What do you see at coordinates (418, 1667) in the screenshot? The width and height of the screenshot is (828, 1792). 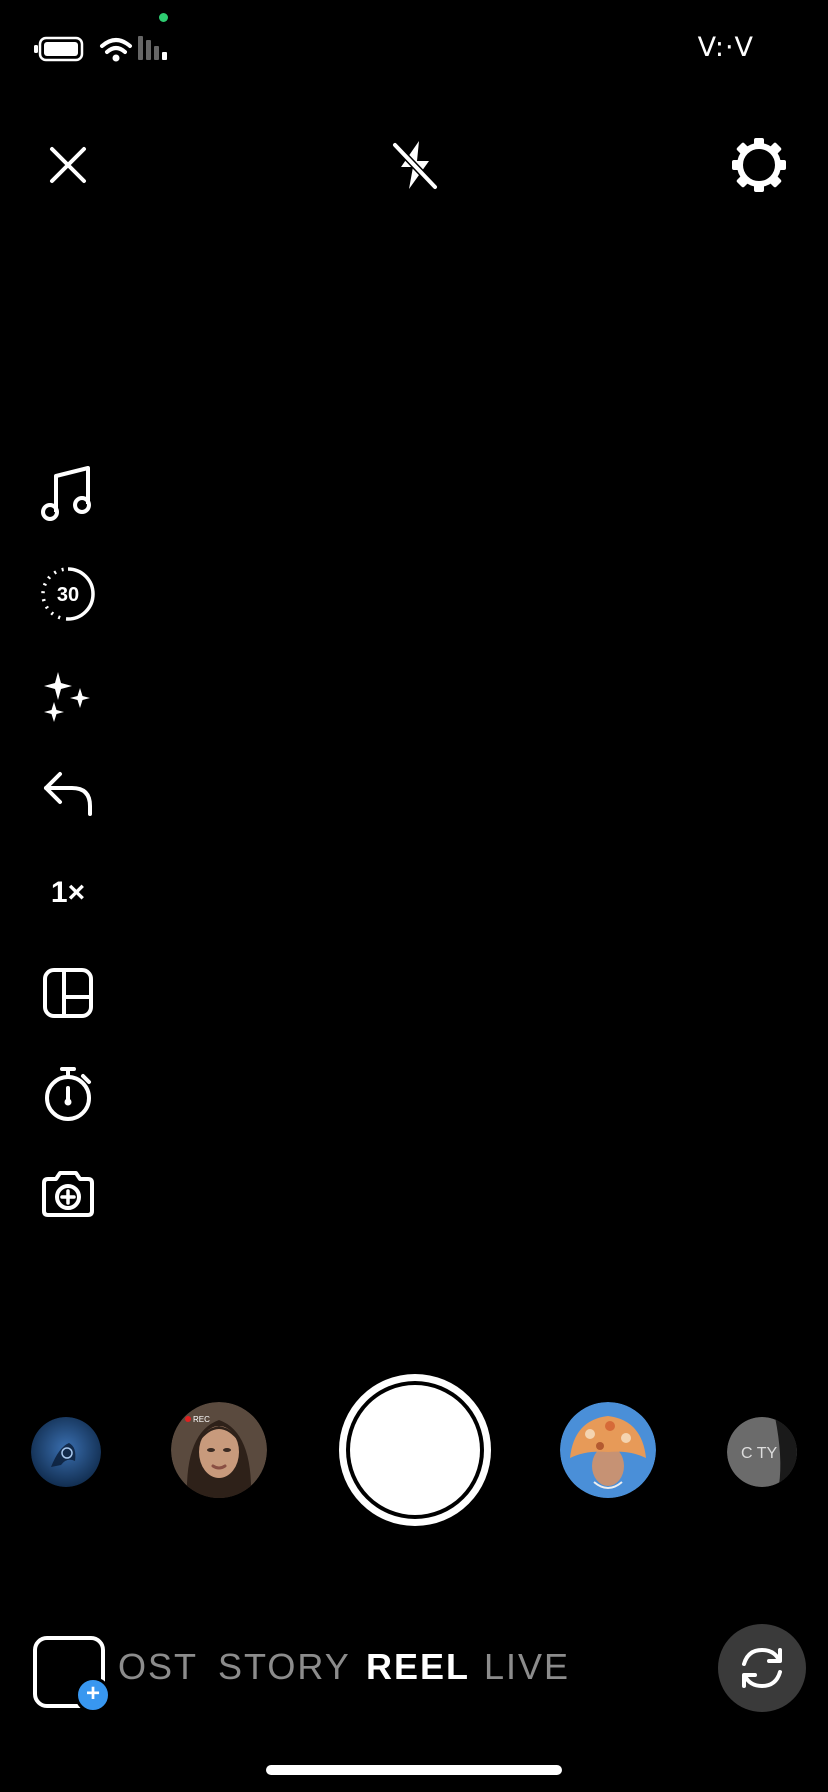 I see `mode-reel: REEL` at bounding box center [418, 1667].